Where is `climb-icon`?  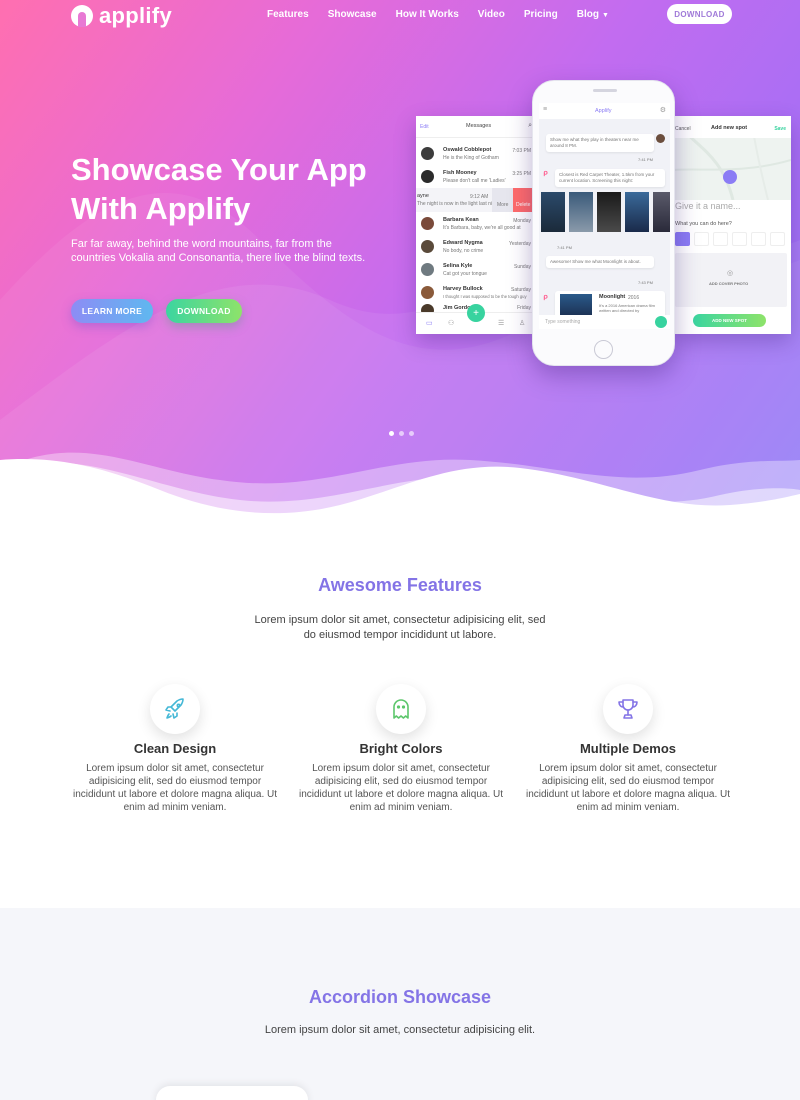 climb-icon is located at coordinates (758, 239).